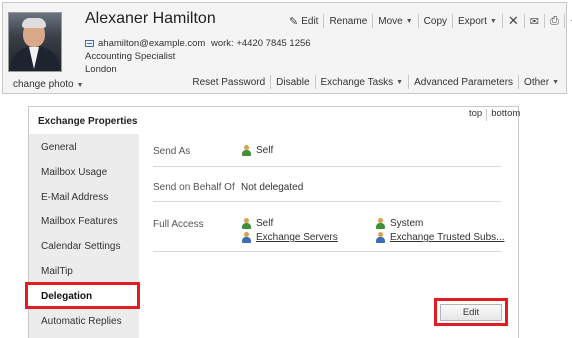  I want to click on send-on-behalf-value: Not delegated, so click(272, 187).